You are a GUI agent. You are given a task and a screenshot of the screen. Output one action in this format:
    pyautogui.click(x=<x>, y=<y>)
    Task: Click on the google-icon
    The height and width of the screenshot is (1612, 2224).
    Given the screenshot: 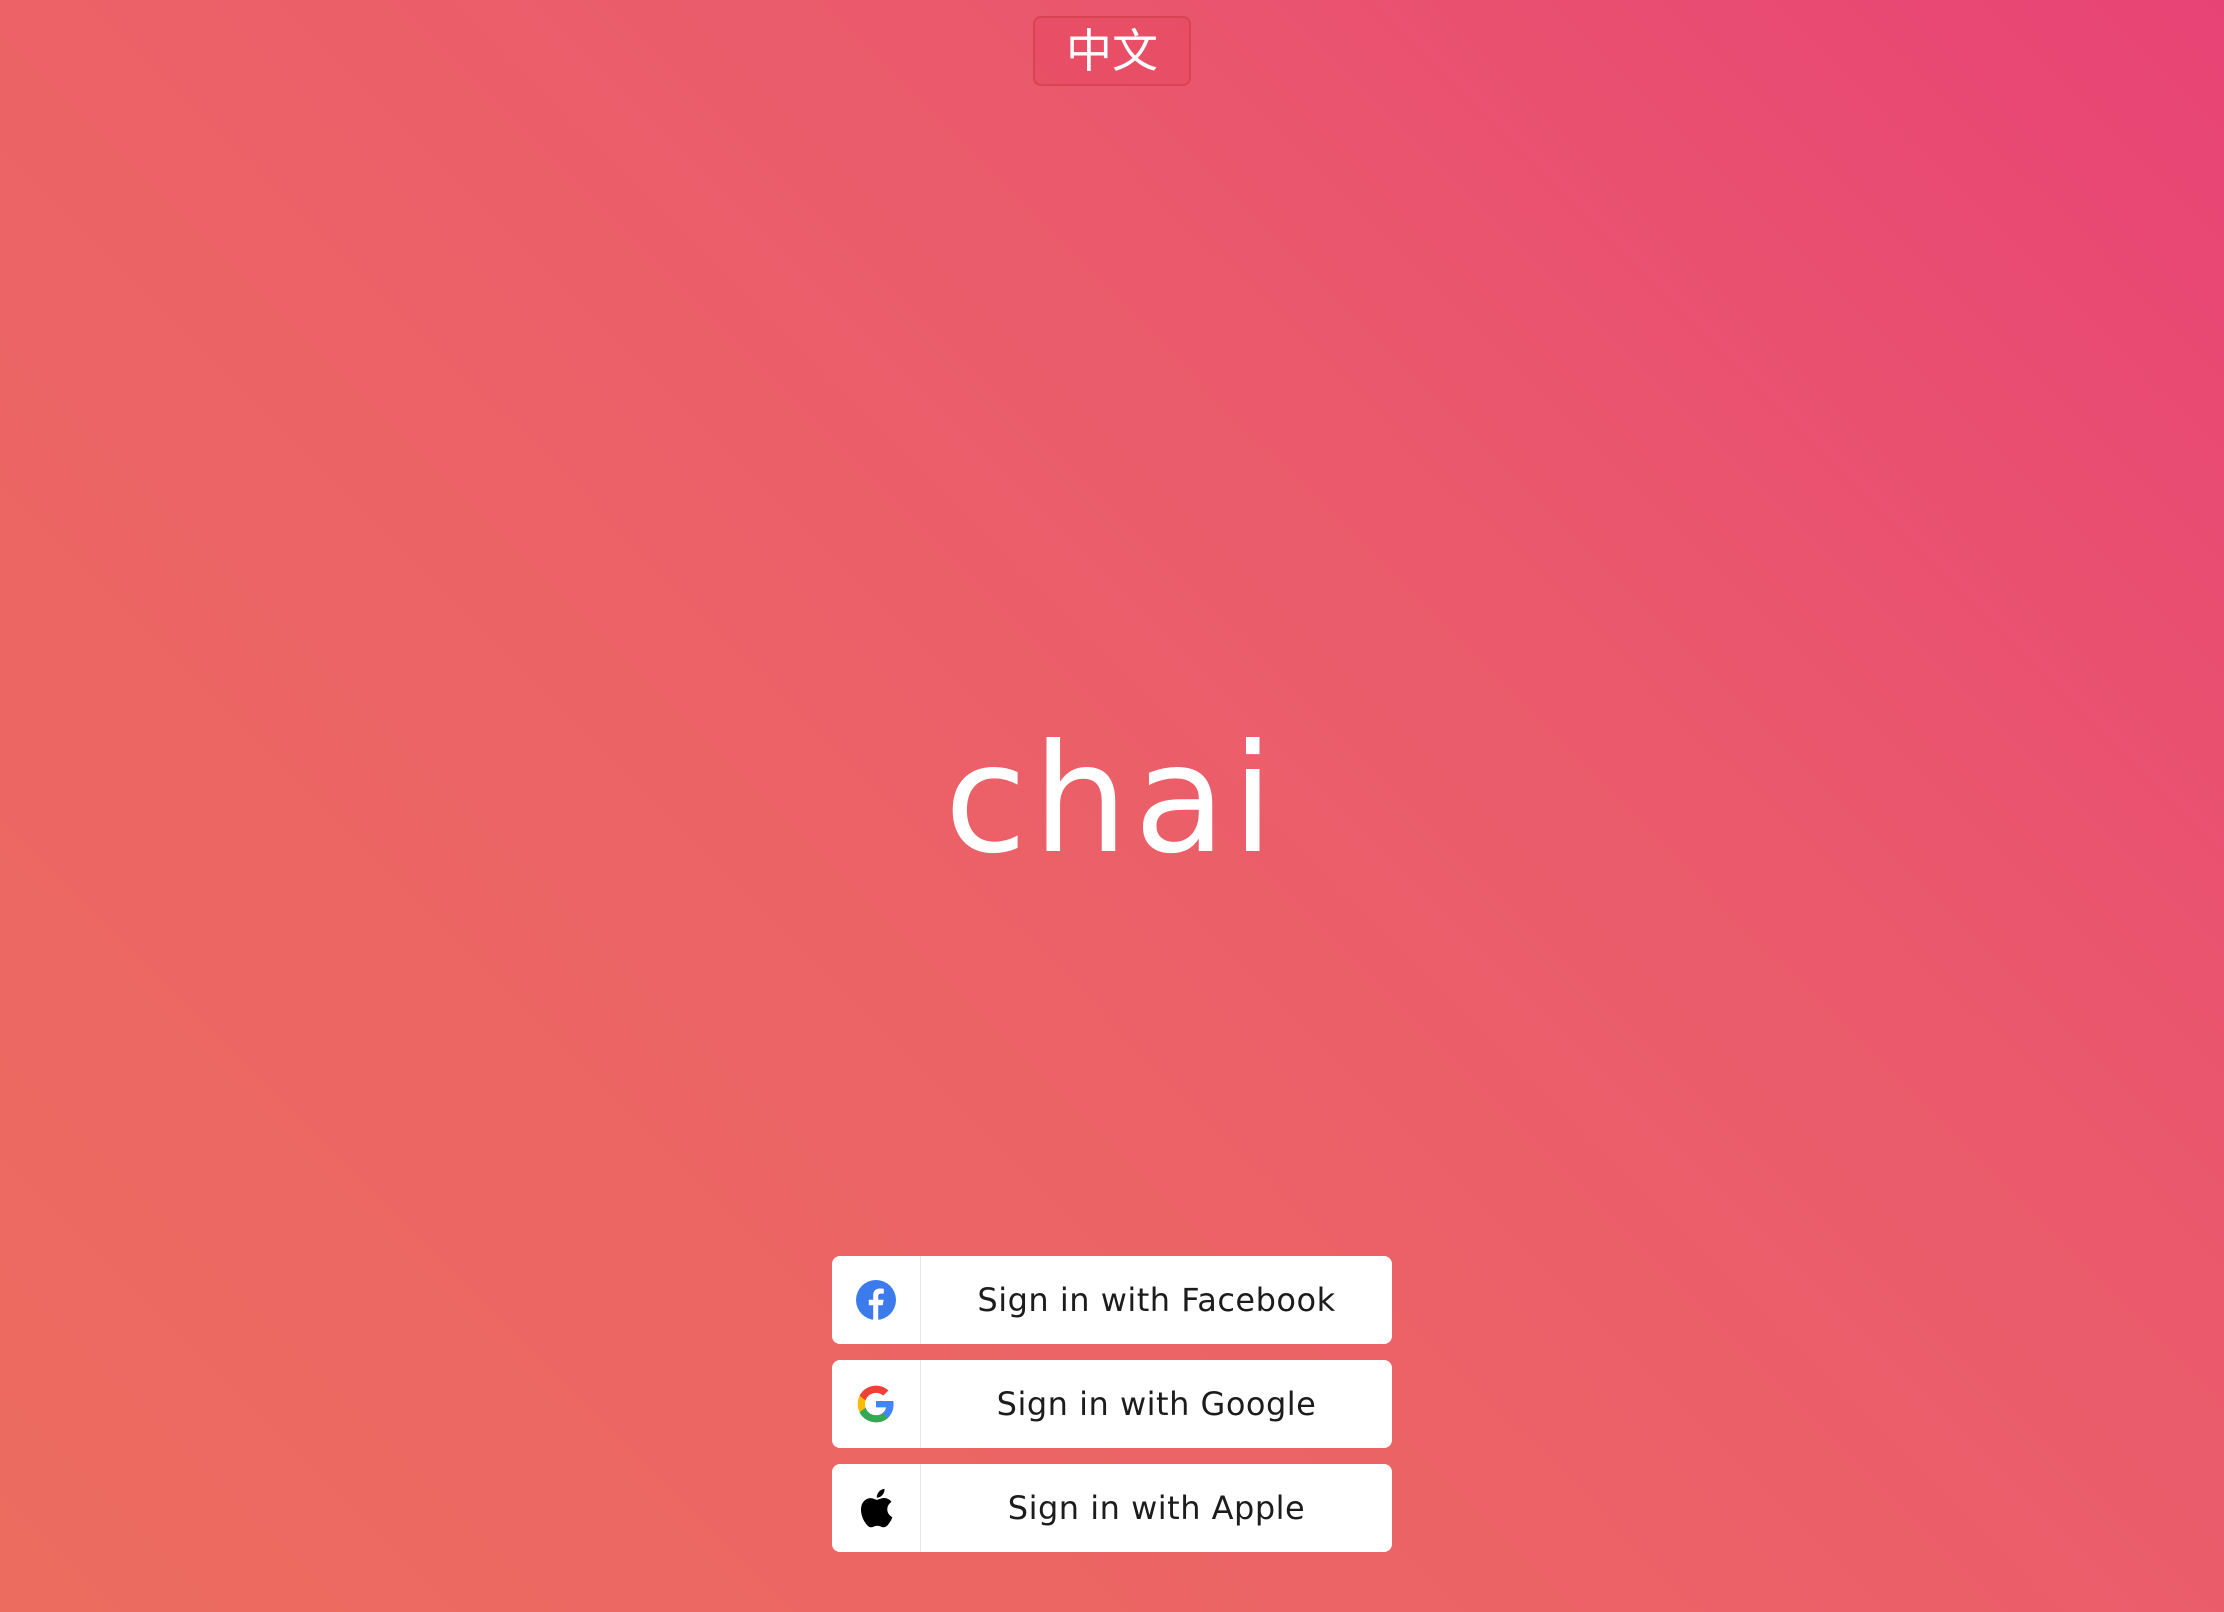 What is the action you would take?
    pyautogui.click(x=876, y=1404)
    